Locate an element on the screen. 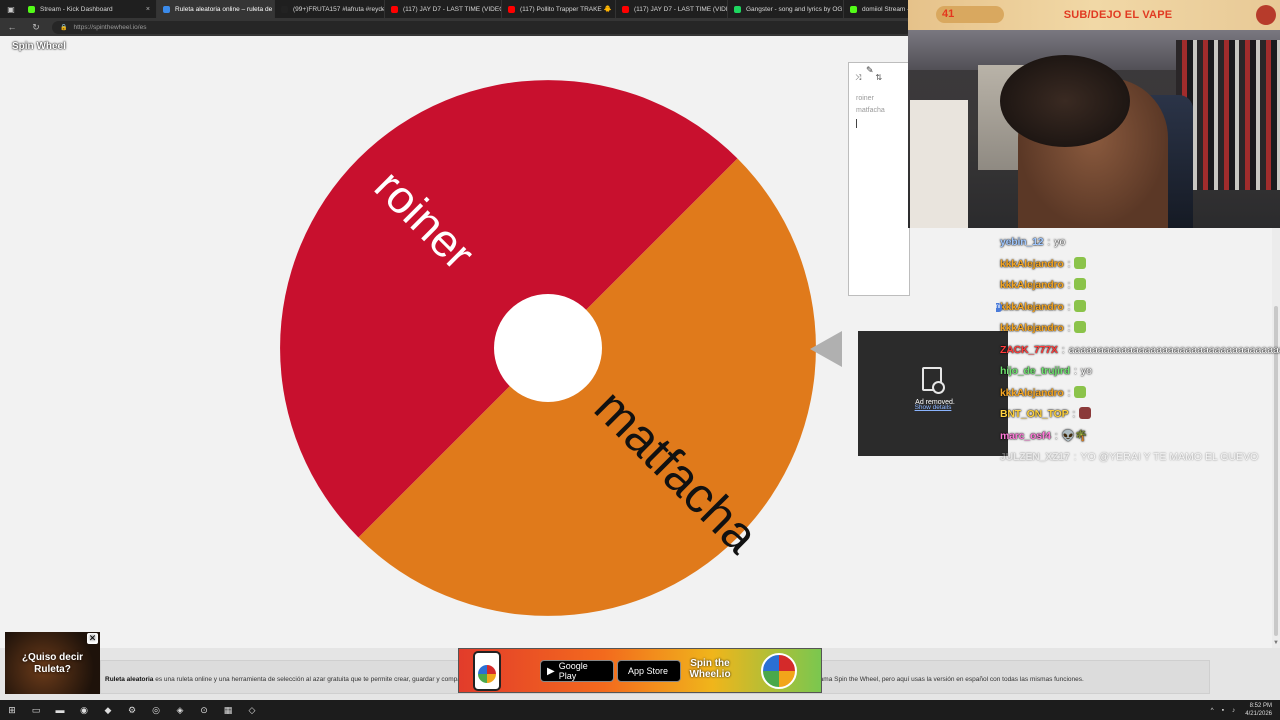  chat-message: hijo_de_trujird: yo is located at coordinates (1138, 372).